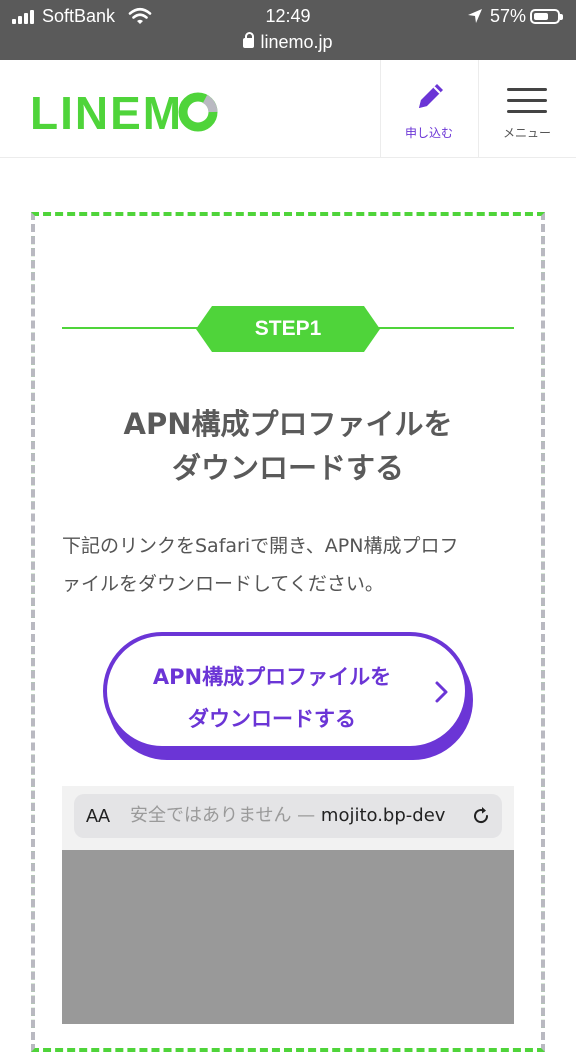 The height and width of the screenshot is (1052, 576). I want to click on screenshot-address-bar: AA 安全ではありません — mojito.bp-dev, so click(288, 816).